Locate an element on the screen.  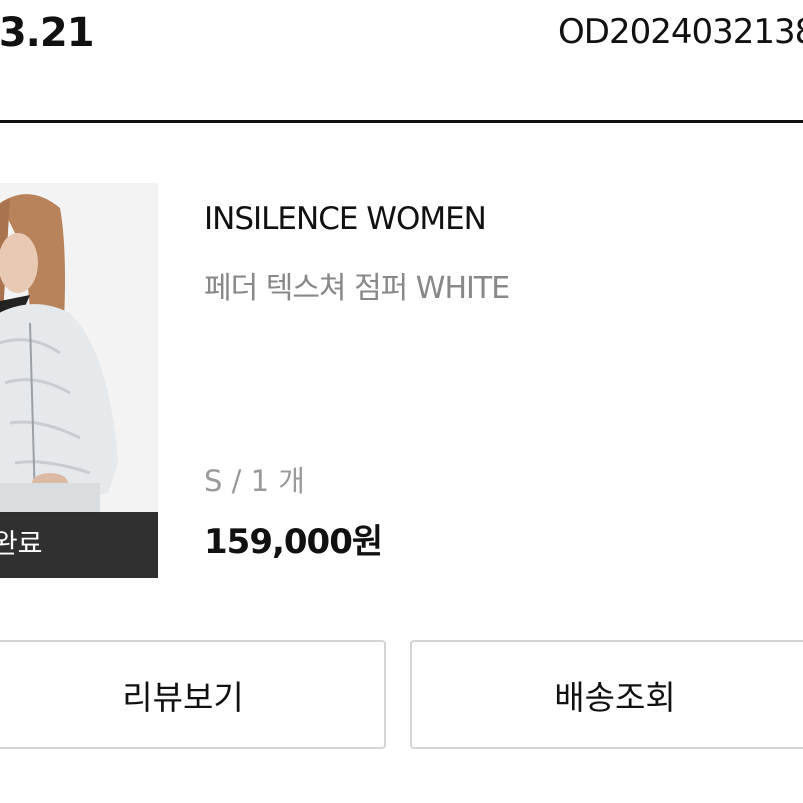
product-thumbnail: 송완료 is located at coordinates (79, 380).